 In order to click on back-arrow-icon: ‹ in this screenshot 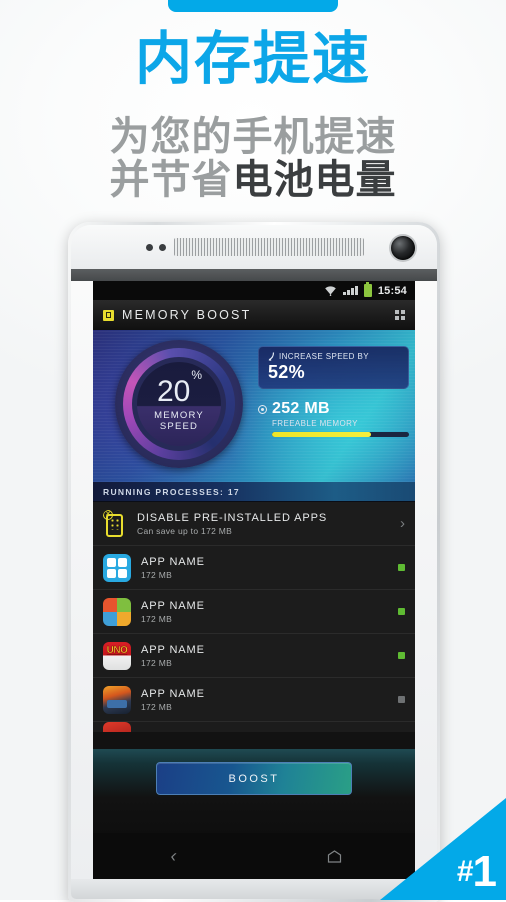, I will do `click(173, 856)`.